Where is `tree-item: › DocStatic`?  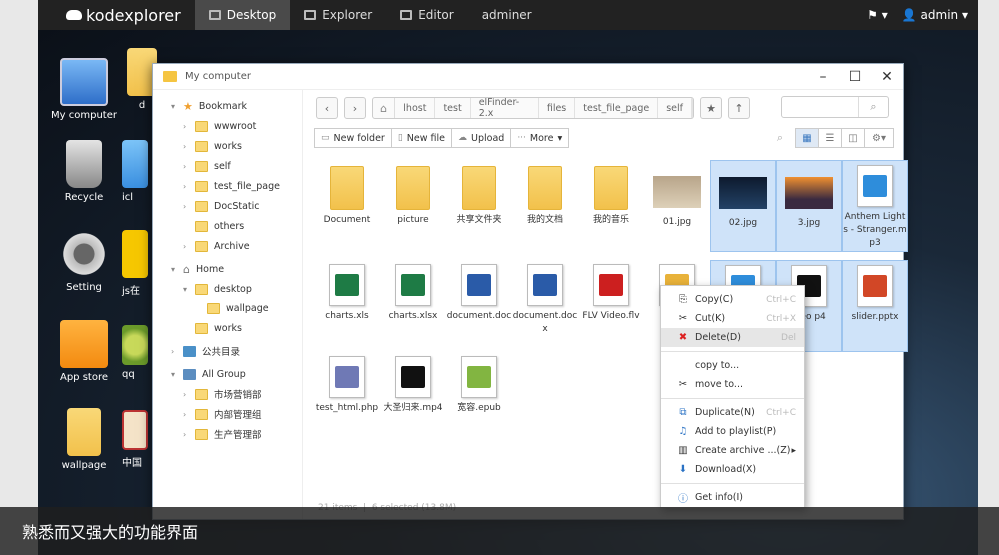
tree-item: › DocStatic is located at coordinates (221, 206).